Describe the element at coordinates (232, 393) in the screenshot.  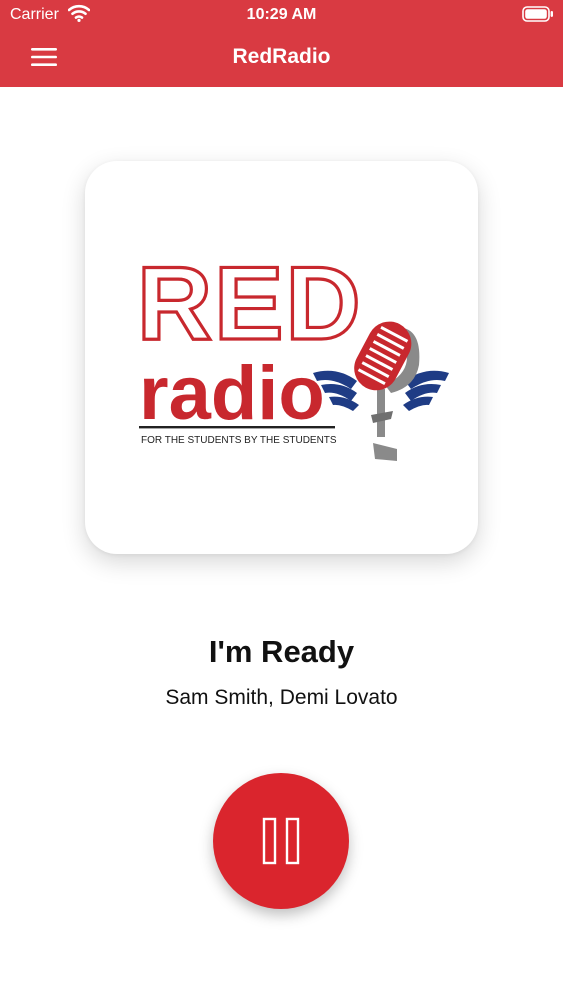
I see `logo-radio-text: radio` at that location.